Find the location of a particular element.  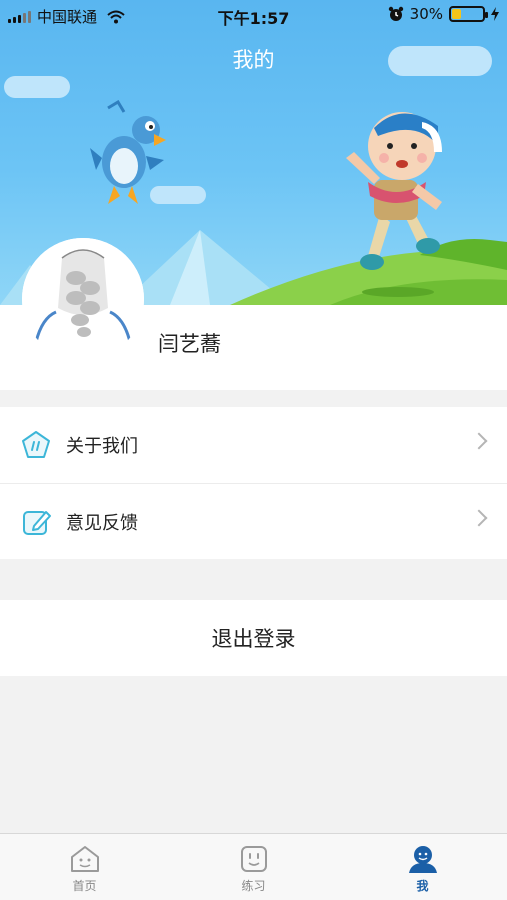

battery-icon is located at coordinates (468, 14).